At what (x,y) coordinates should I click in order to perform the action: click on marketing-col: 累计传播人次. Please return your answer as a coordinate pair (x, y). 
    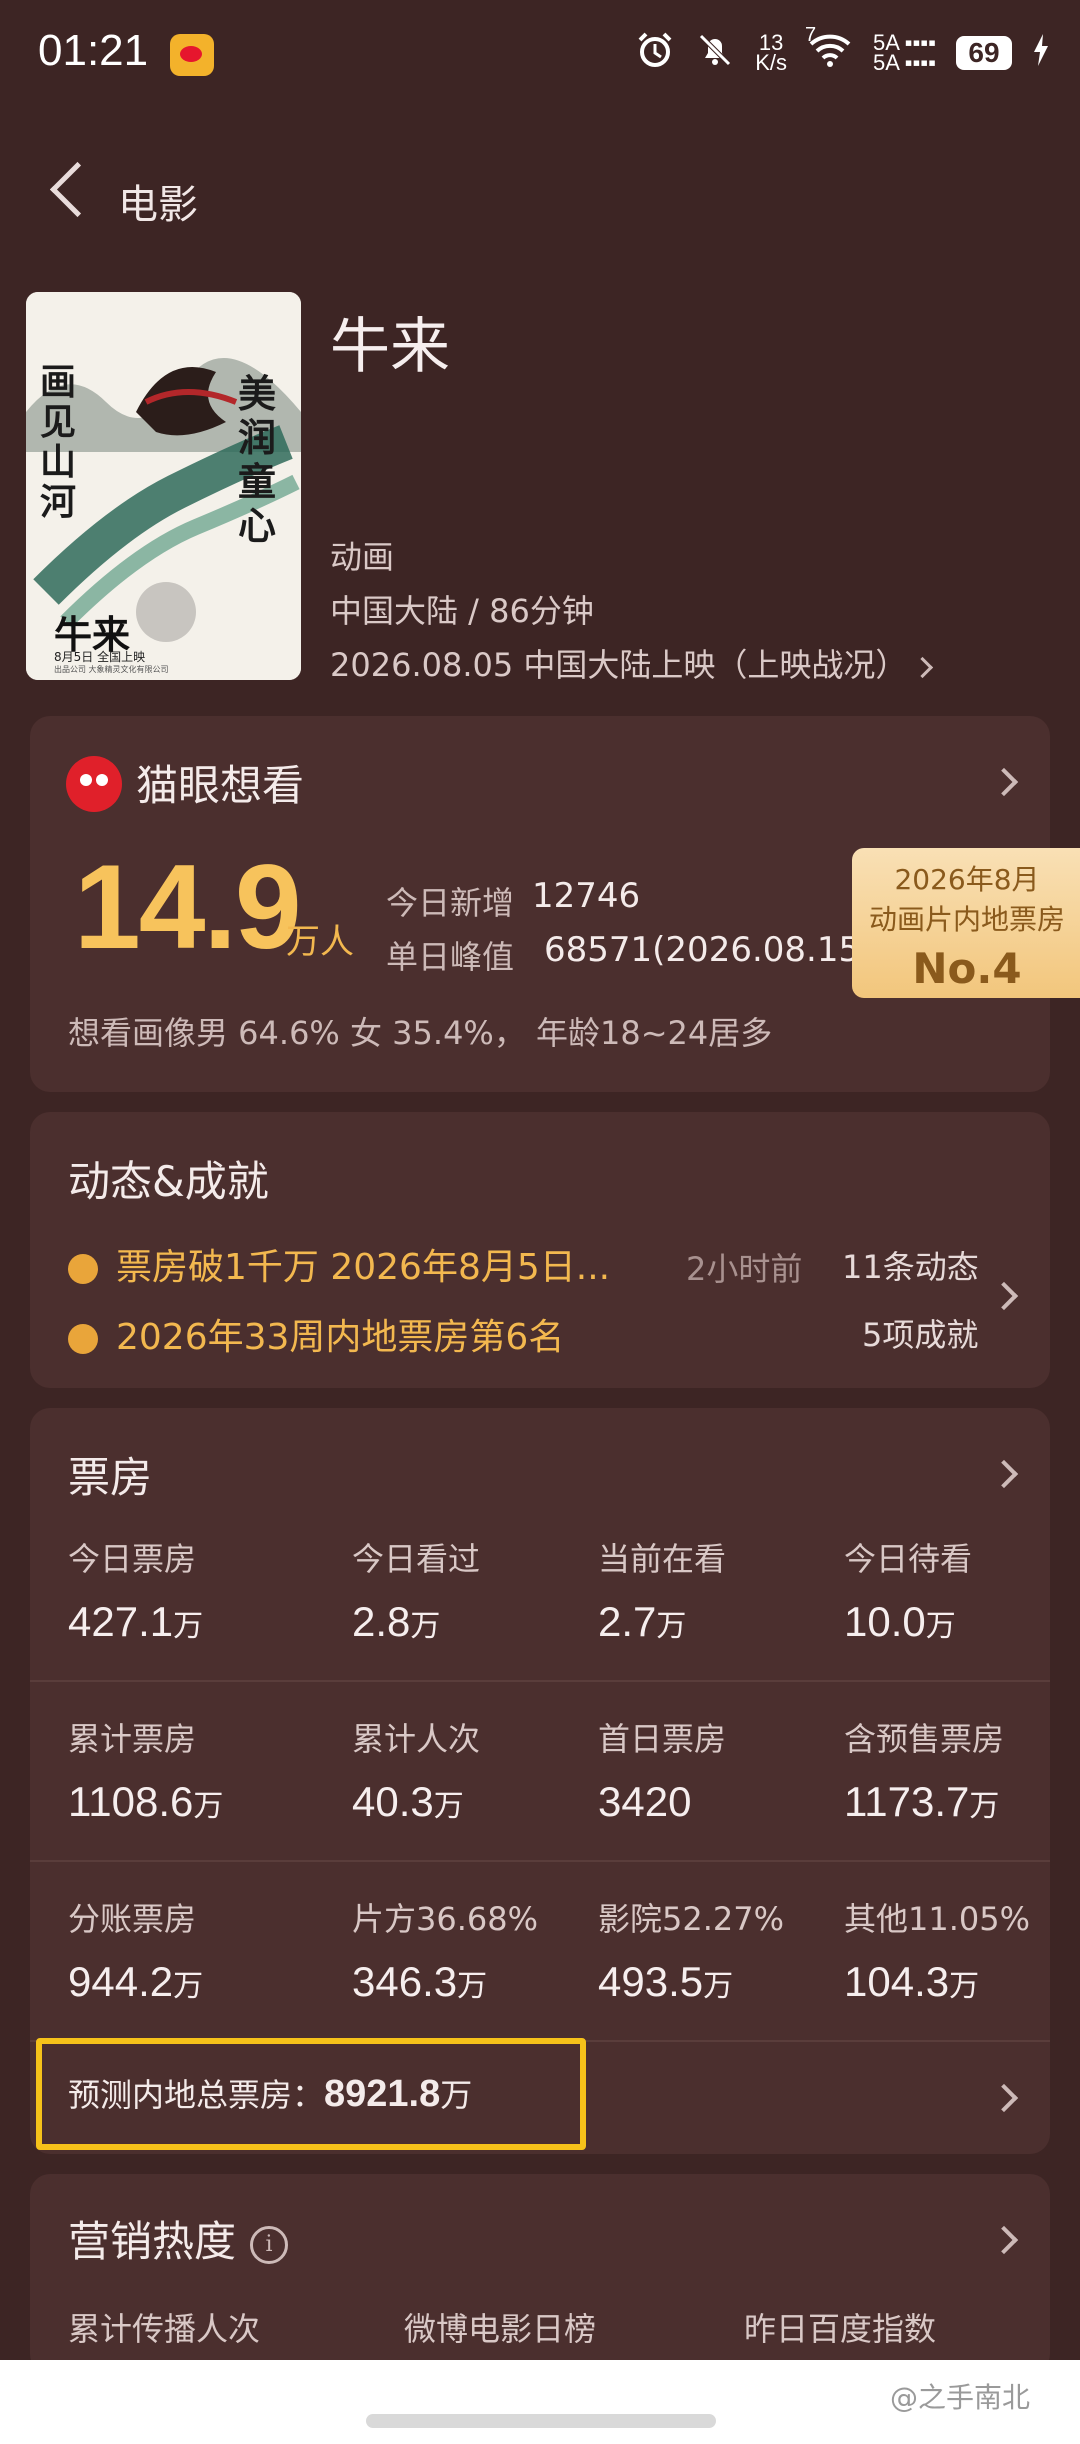
    Looking at the image, I should click on (164, 2329).